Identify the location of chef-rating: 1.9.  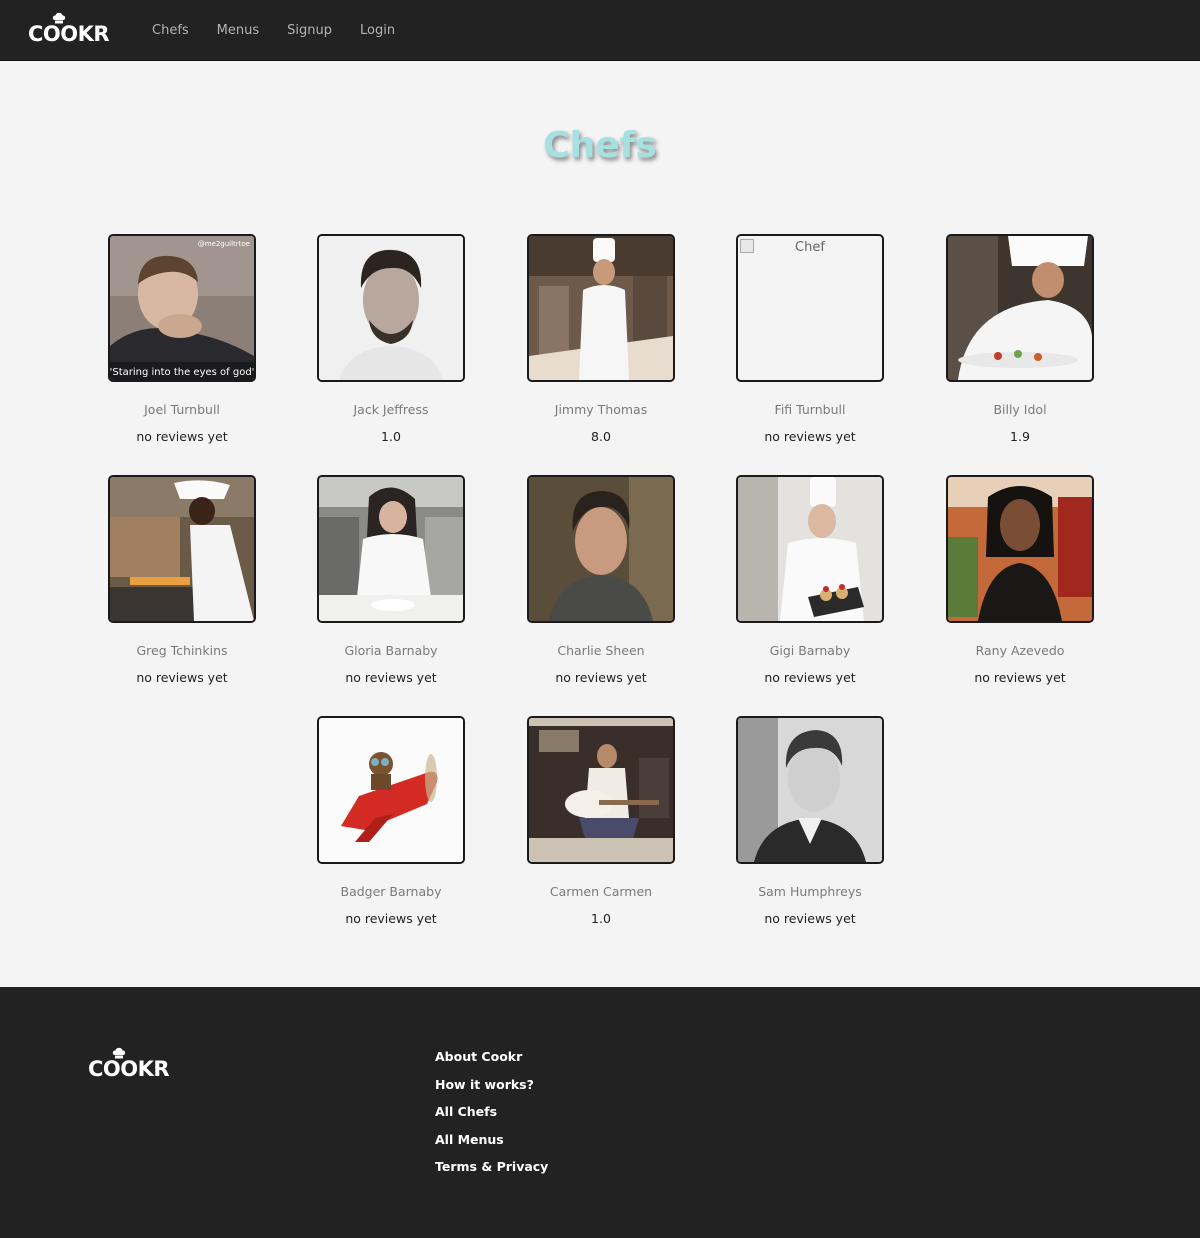
(1020, 436).